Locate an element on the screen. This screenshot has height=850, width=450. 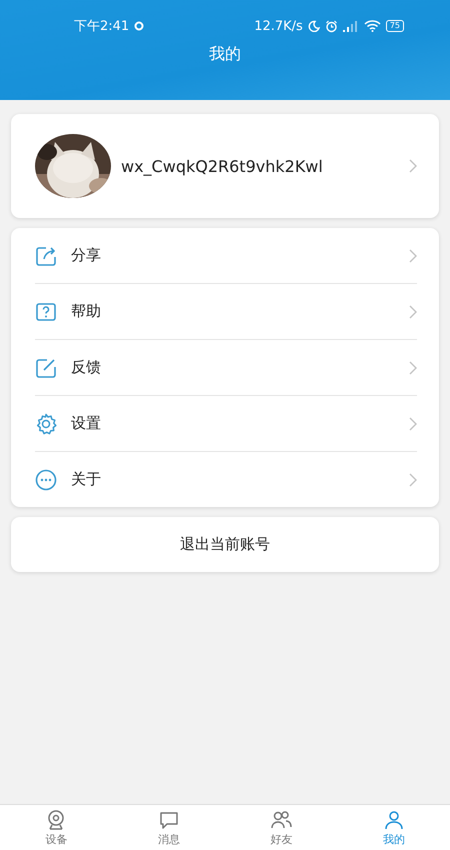
more-icon is located at coordinates (46, 479).